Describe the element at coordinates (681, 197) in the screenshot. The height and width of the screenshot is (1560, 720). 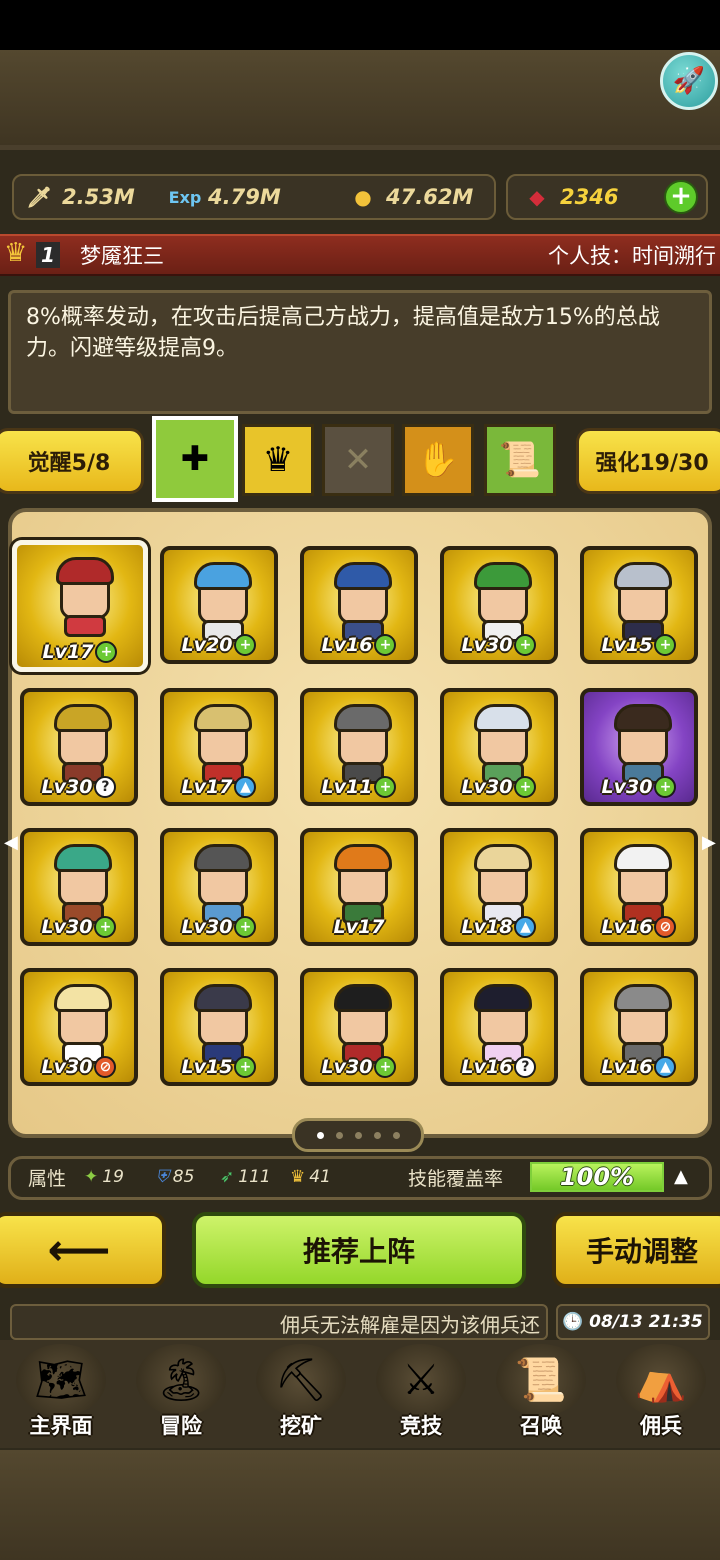
I see `add-gems-button: +` at that location.